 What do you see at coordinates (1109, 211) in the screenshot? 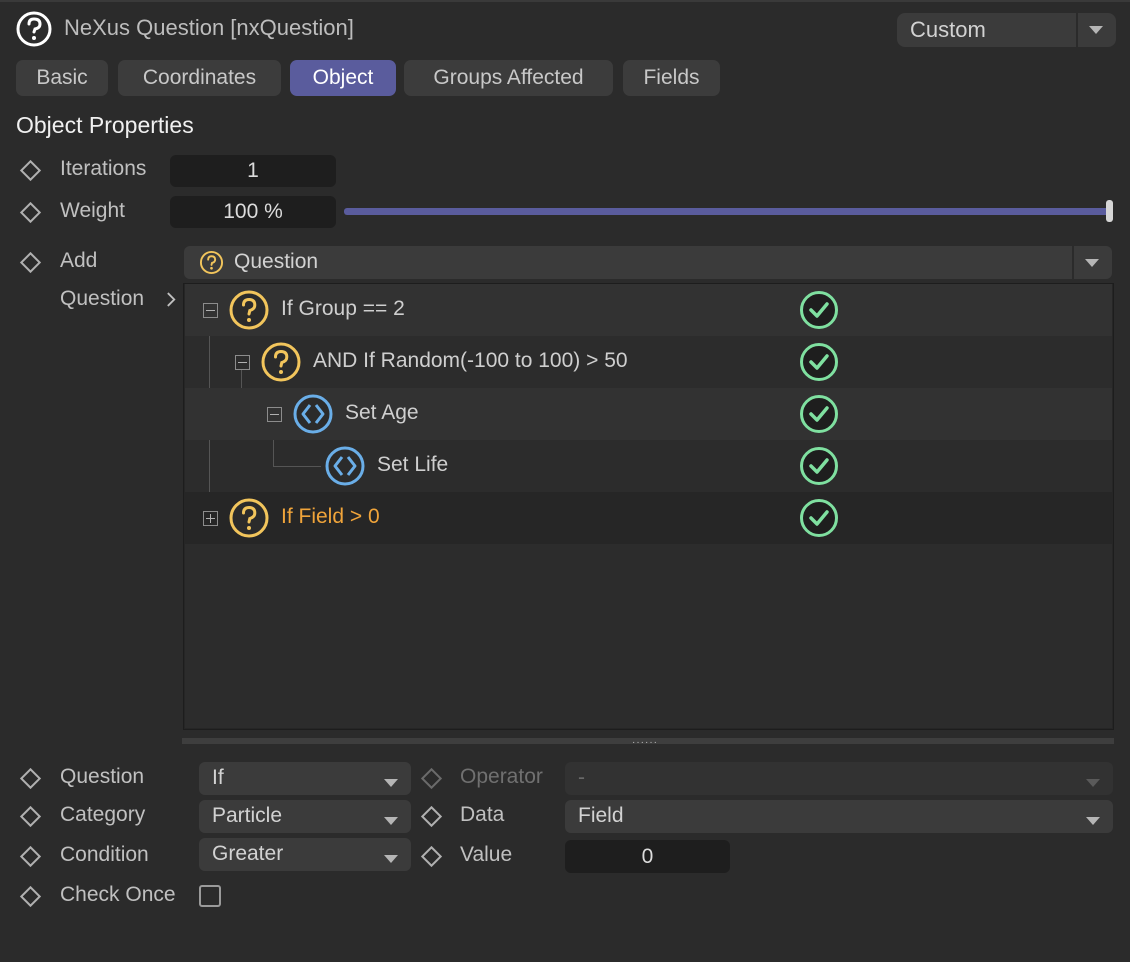
I see `weight-slider-handle` at bounding box center [1109, 211].